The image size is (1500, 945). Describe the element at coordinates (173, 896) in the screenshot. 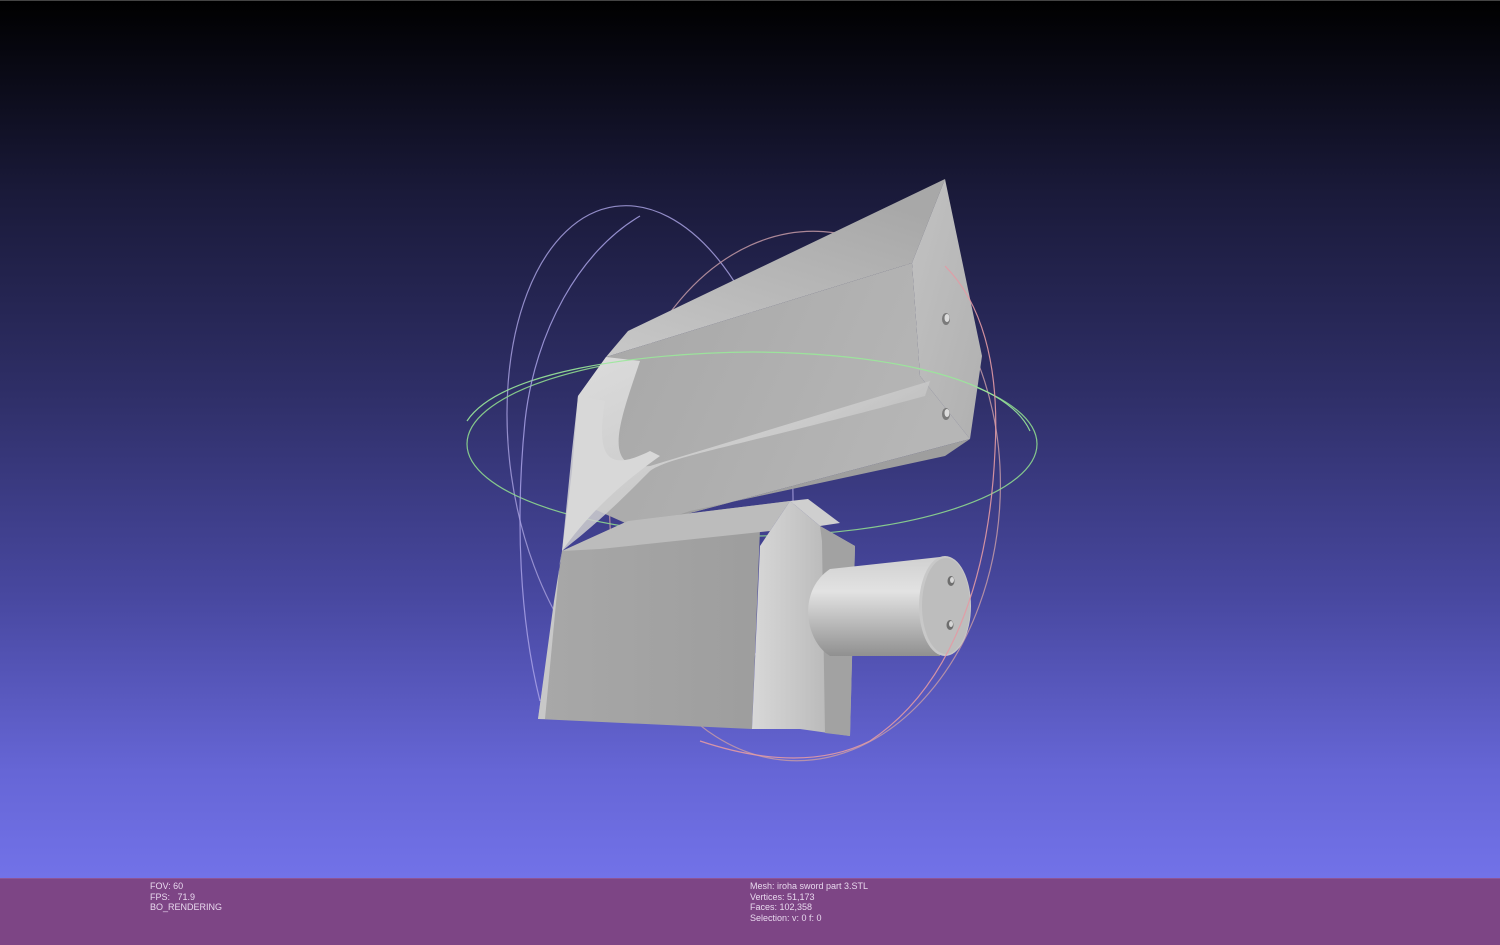

I see `fps-label: FPS: 71.9` at that location.